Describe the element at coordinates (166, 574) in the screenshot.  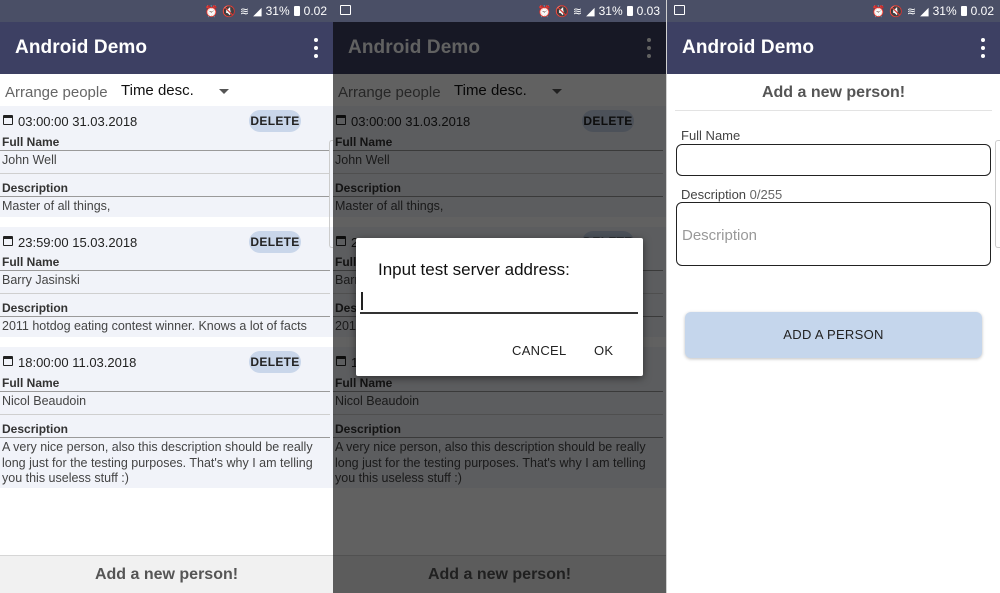
I see `add-person-footer-button: Add a new person!` at that location.